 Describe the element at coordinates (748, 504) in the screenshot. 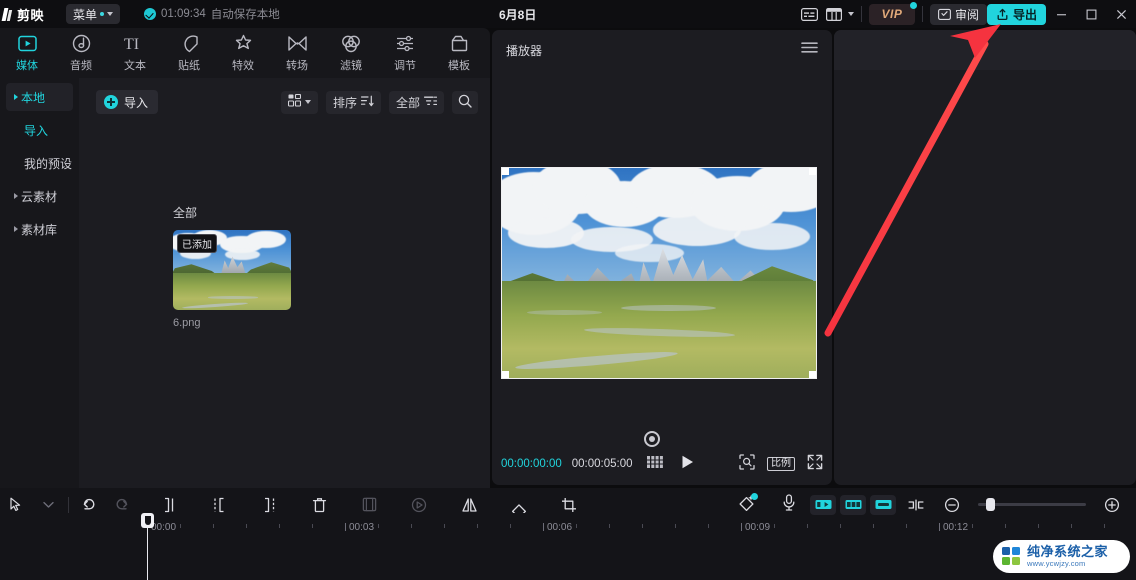

I see `auto-caption-icon` at that location.